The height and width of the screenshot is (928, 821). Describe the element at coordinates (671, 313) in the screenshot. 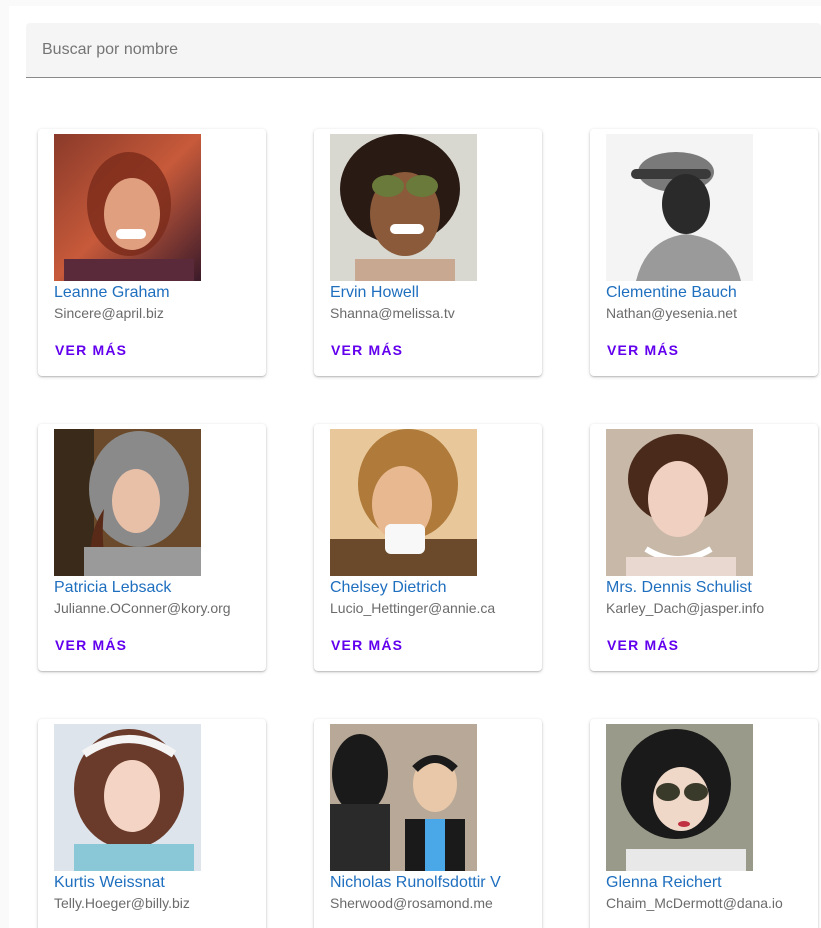

I see `user-email: Nathan@yesenia.net` at that location.